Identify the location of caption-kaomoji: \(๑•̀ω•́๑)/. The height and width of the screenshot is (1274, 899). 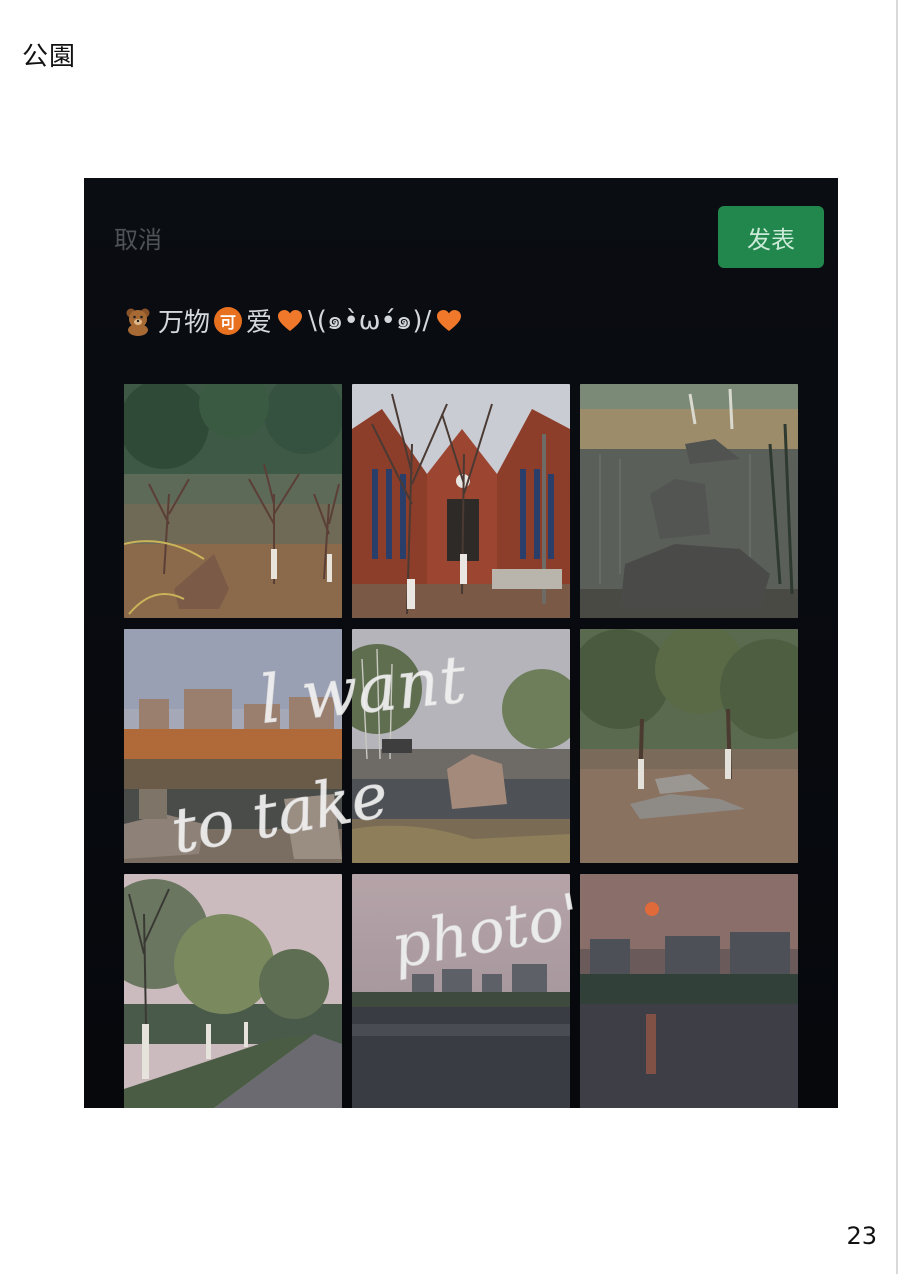
(370, 321).